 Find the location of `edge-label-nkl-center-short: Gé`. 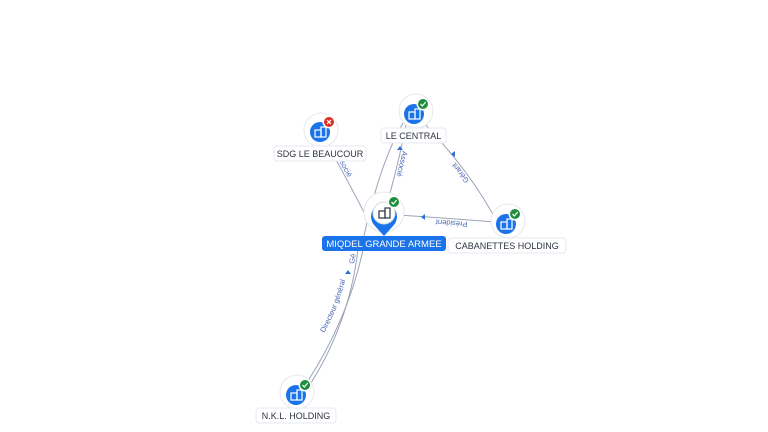

edge-label-nkl-center-short: Gé is located at coordinates (352, 258).